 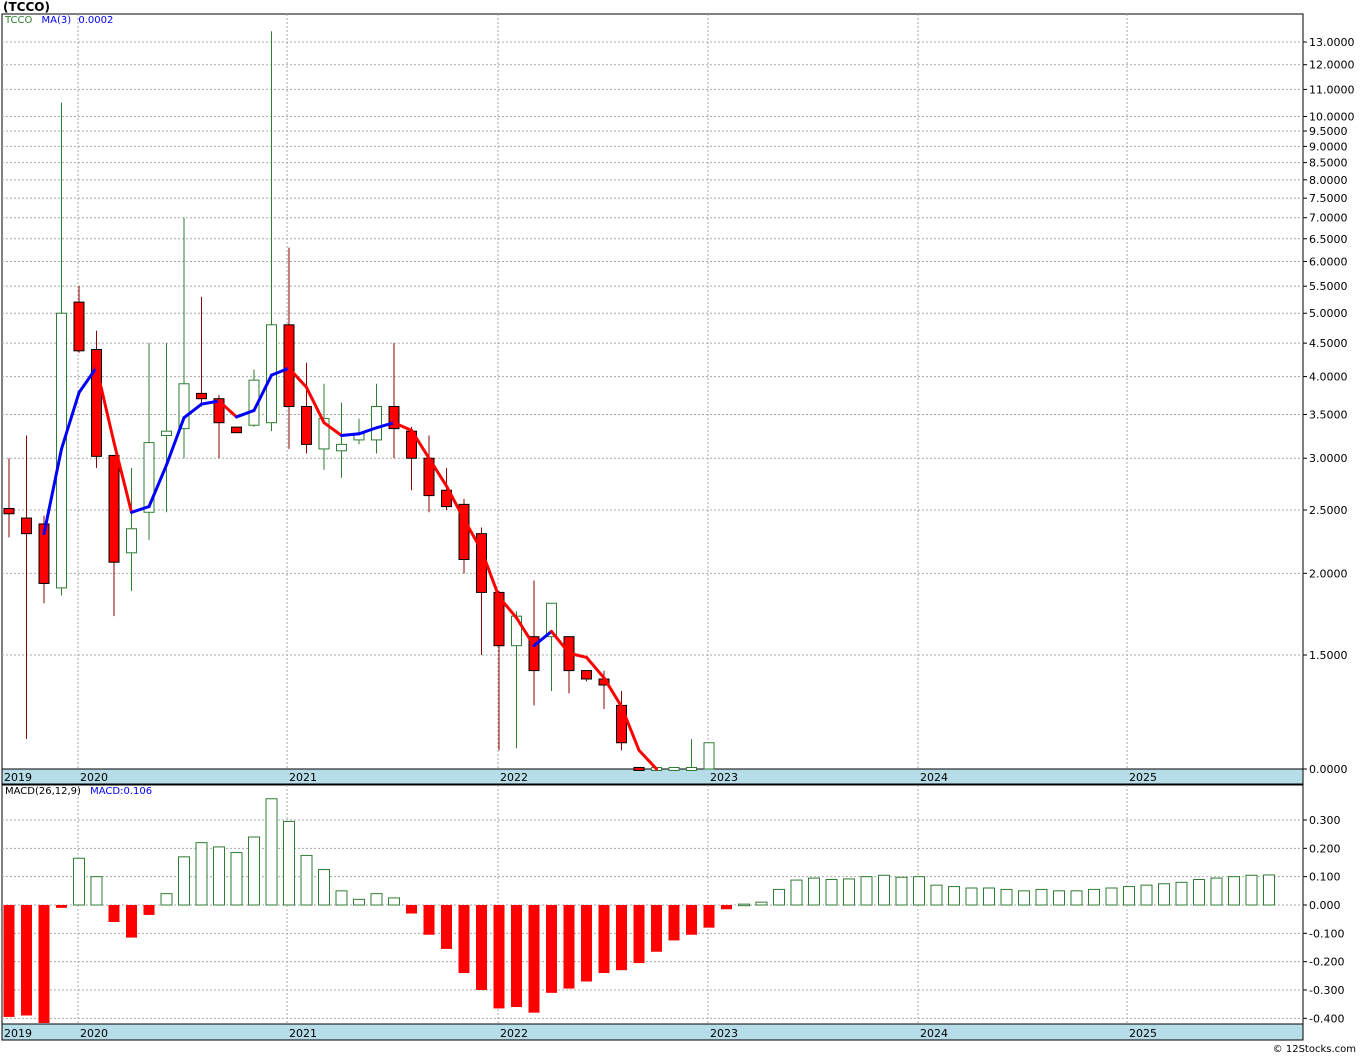 I want to click on price-x-label: 2020, so click(x=94, y=777).